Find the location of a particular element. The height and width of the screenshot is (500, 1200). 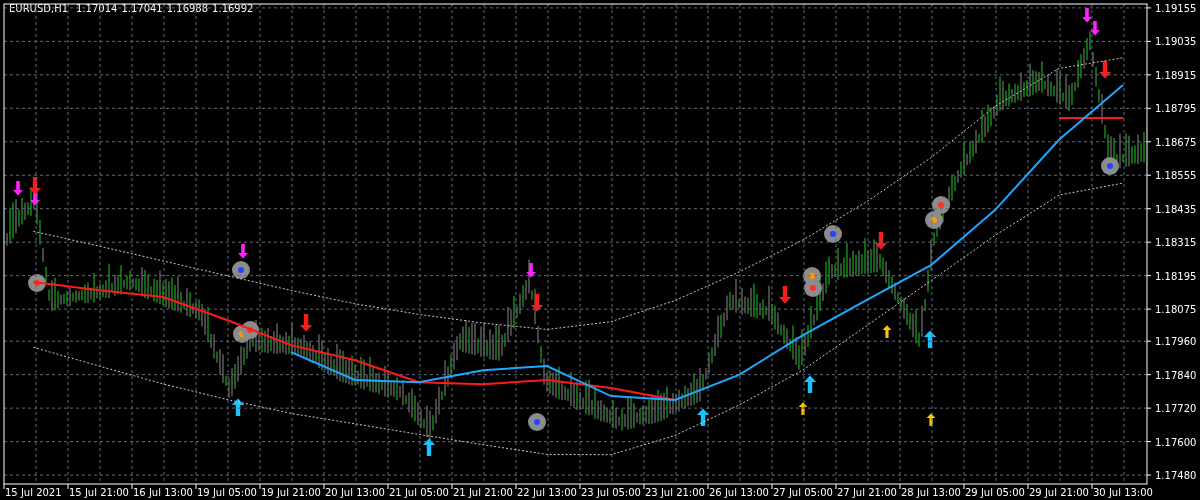

price-tick-label: 1.18555 is located at coordinates (1176, 176).